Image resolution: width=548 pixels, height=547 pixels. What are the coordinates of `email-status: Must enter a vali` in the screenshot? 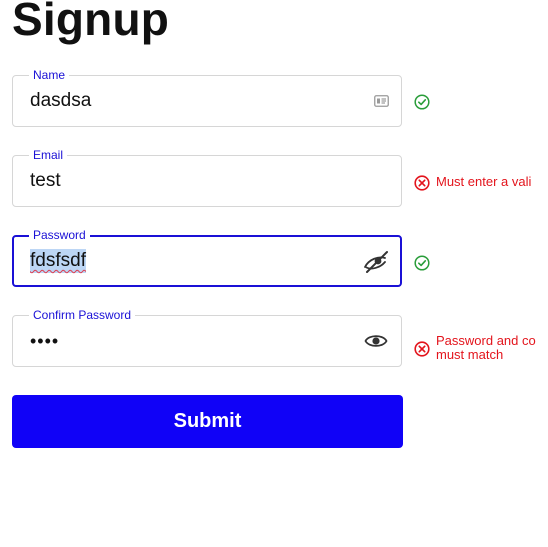 It's located at (472, 184).